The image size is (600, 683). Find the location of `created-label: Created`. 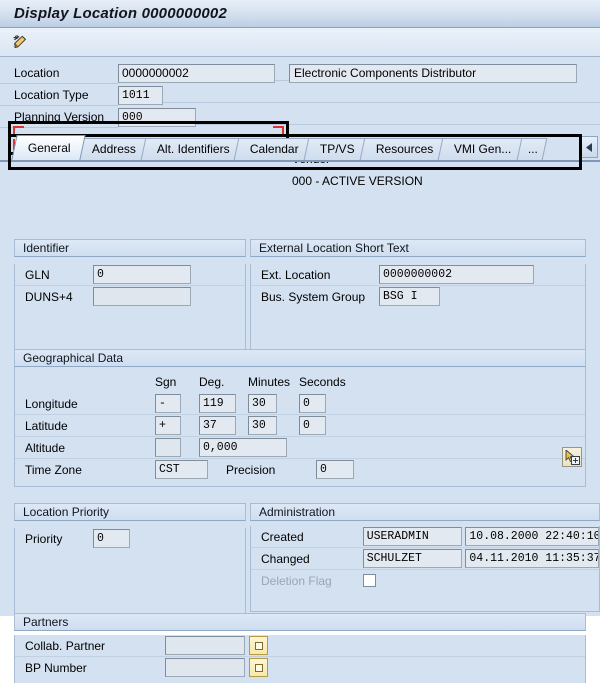

created-label: Created is located at coordinates (282, 536).